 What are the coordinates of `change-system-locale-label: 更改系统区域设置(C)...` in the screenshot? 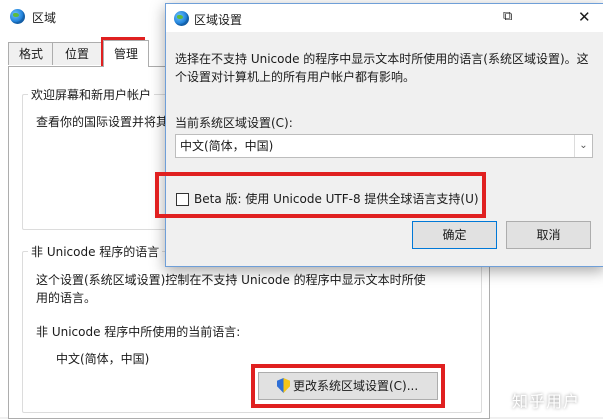 It's located at (356, 386).